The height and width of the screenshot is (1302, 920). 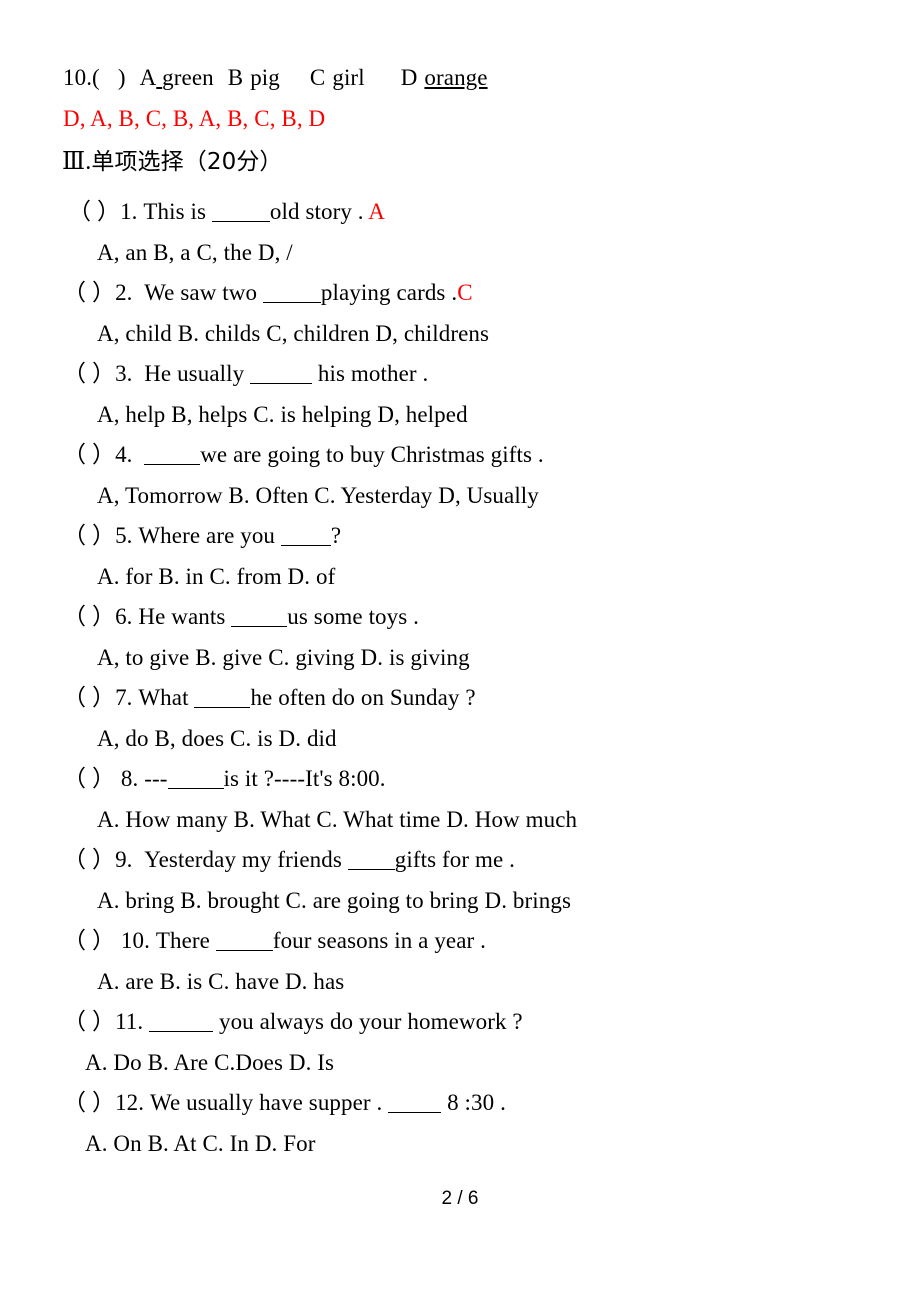 I want to click on question-11-blank, so click(x=181, y=1024).